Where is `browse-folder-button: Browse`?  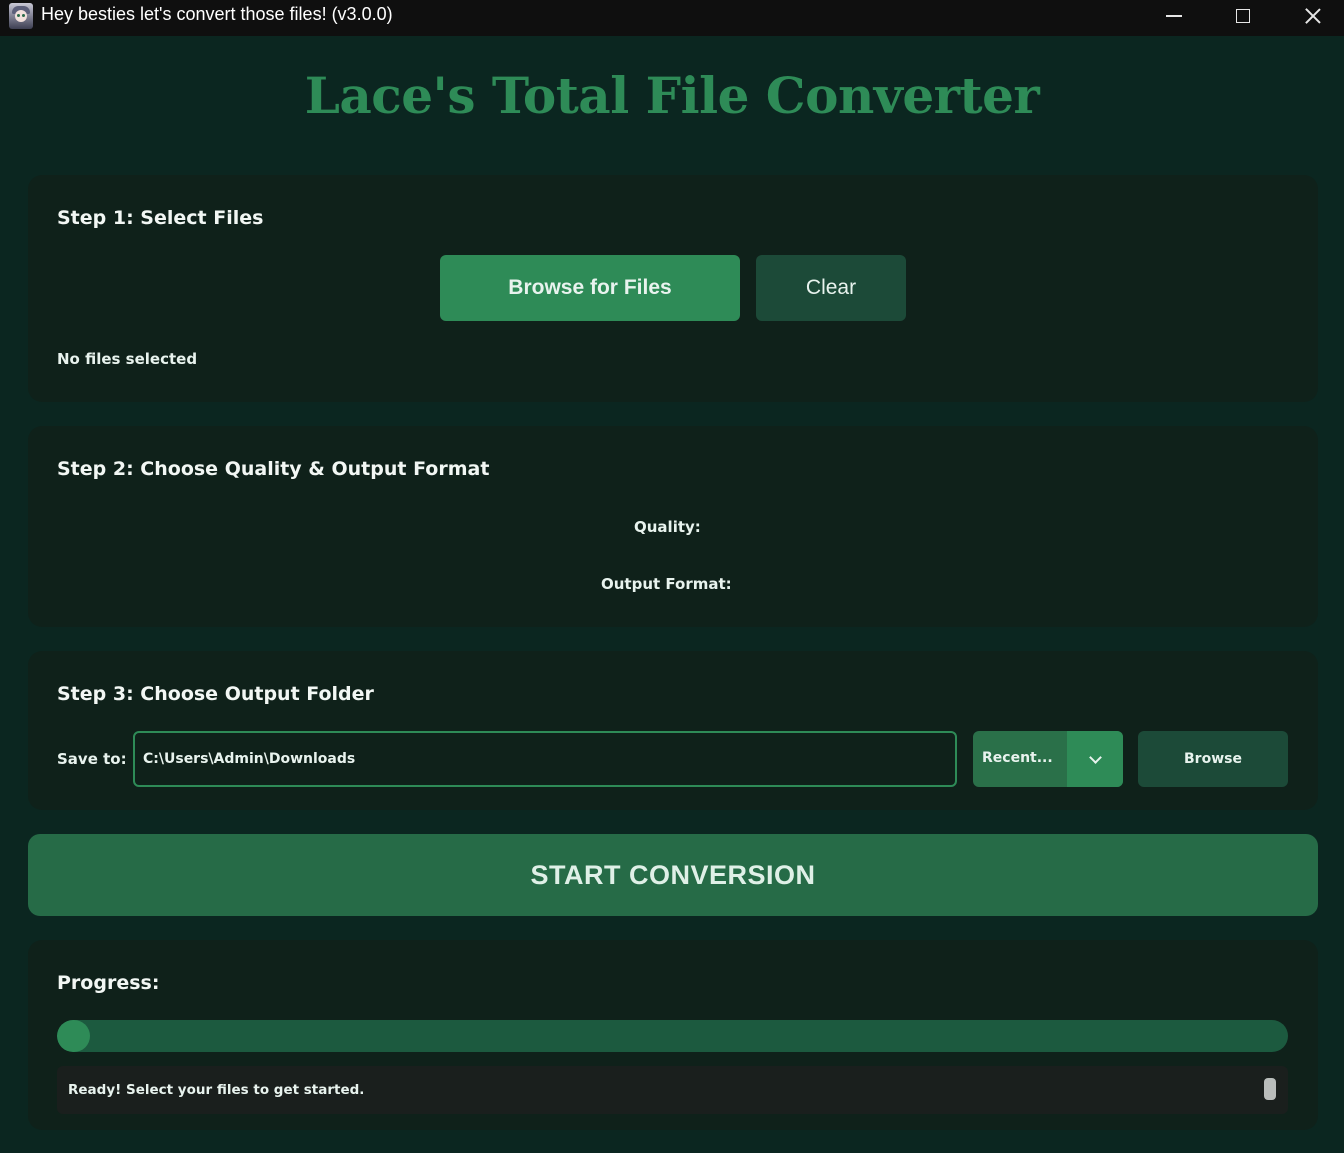
browse-folder-button: Browse is located at coordinates (1213, 759).